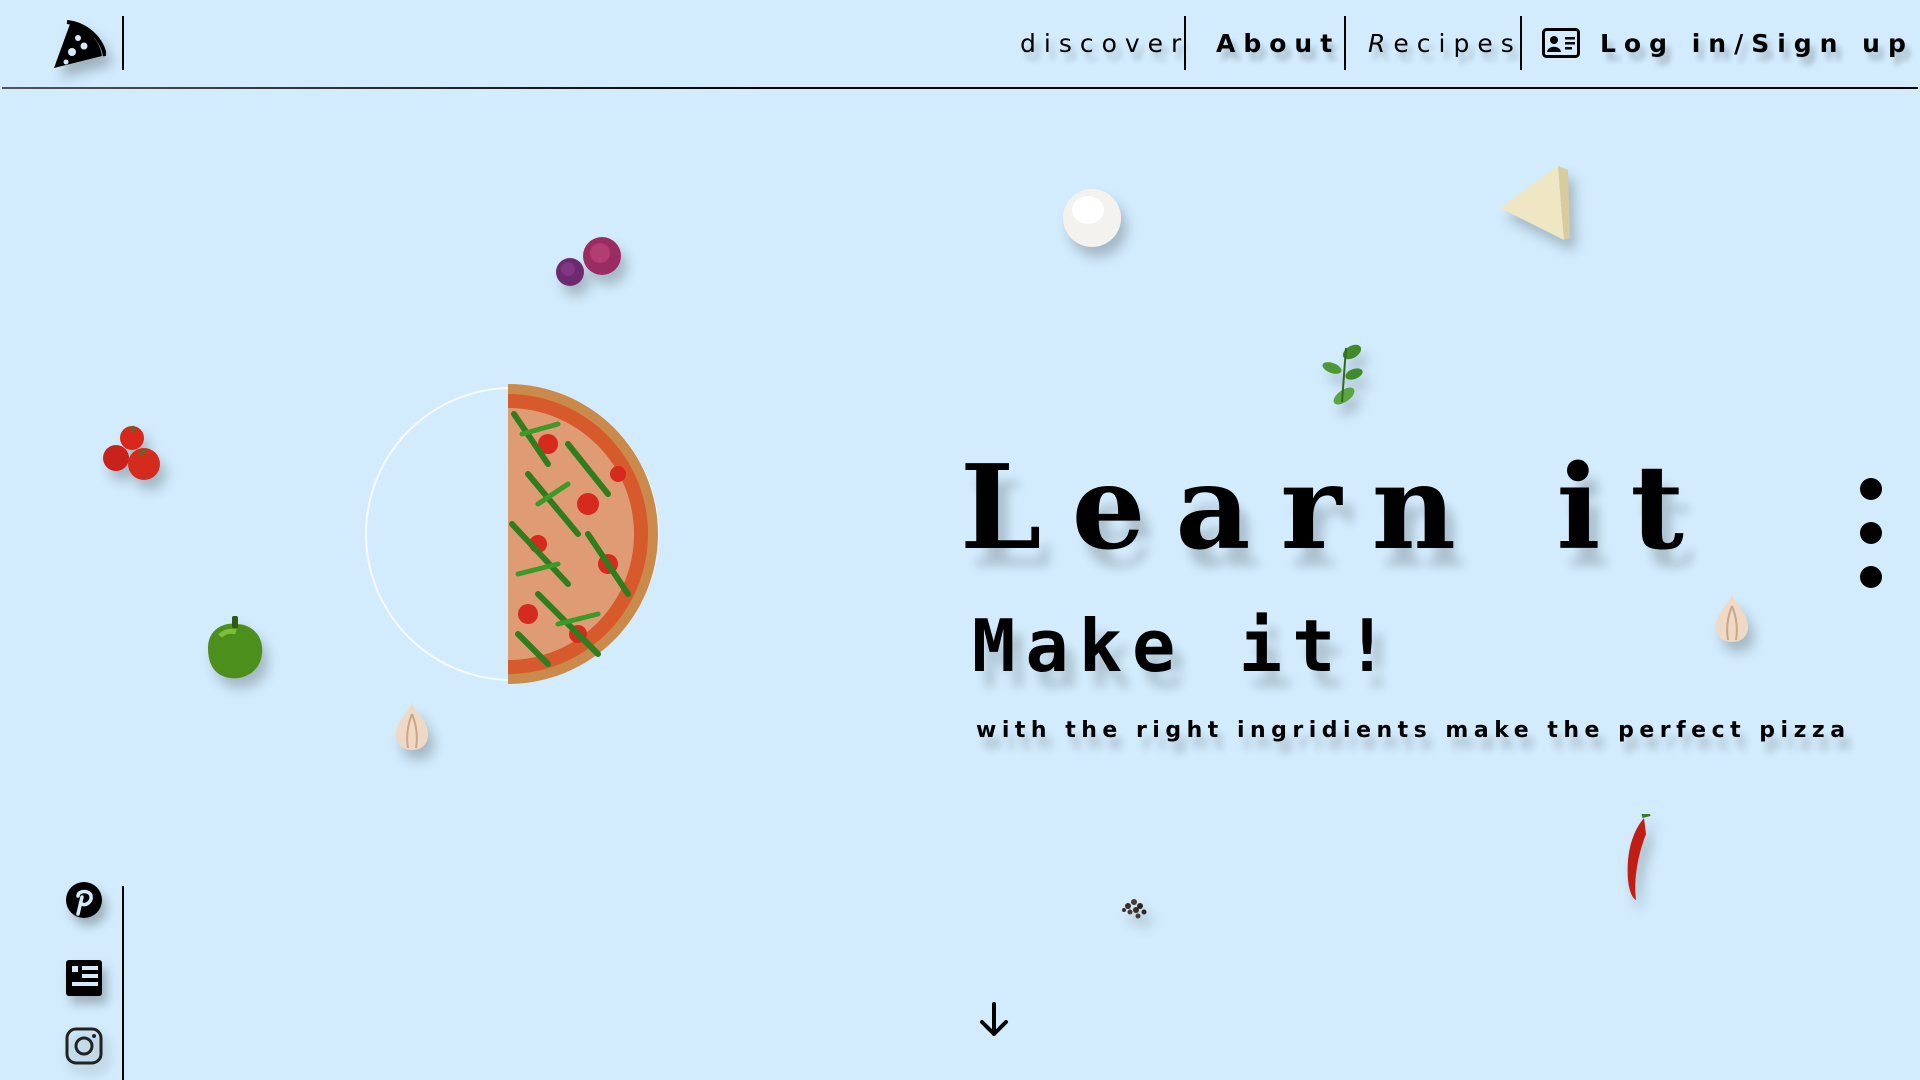  What do you see at coordinates (1185, 646) in the screenshot?
I see `hero-title-make: Make it!` at bounding box center [1185, 646].